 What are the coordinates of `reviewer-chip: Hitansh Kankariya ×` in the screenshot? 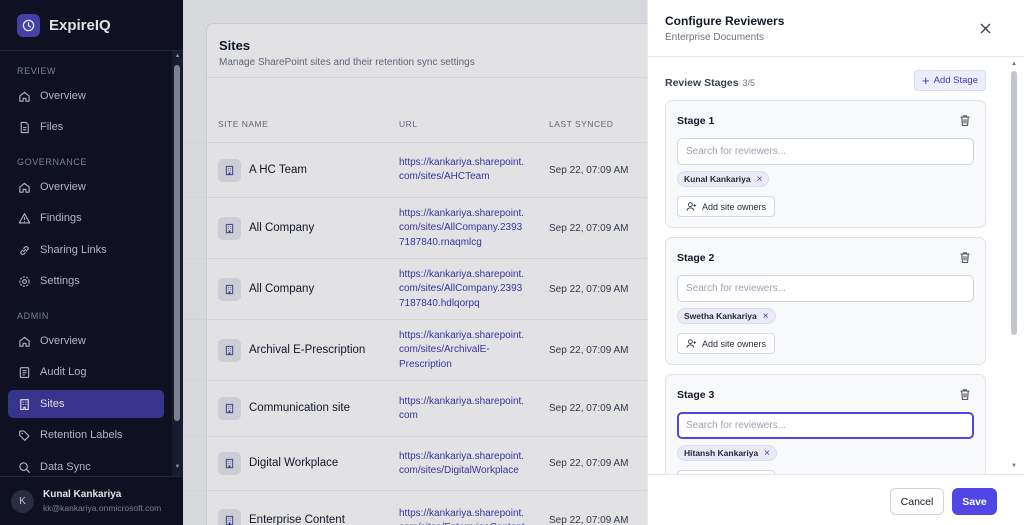 It's located at (727, 453).